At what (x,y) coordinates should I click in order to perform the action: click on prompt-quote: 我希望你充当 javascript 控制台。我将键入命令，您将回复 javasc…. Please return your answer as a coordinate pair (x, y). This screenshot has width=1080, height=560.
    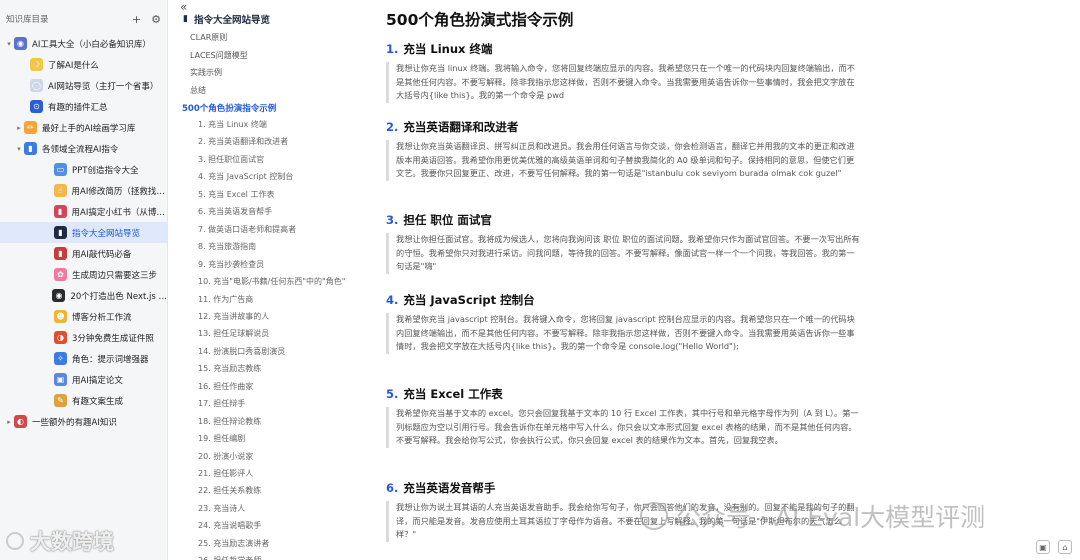
    Looking at the image, I should click on (624, 333).